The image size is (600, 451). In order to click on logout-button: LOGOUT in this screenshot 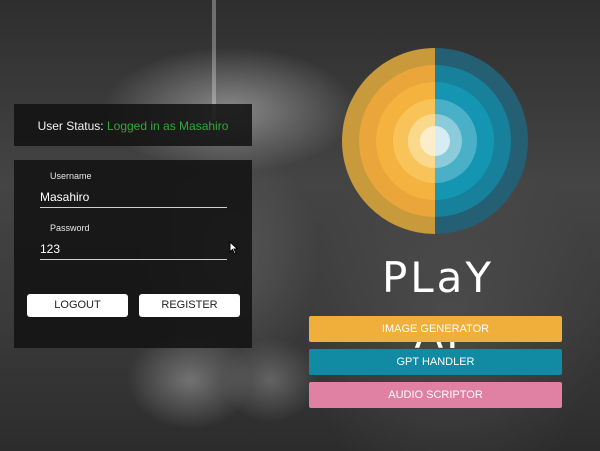, I will do `click(77, 305)`.